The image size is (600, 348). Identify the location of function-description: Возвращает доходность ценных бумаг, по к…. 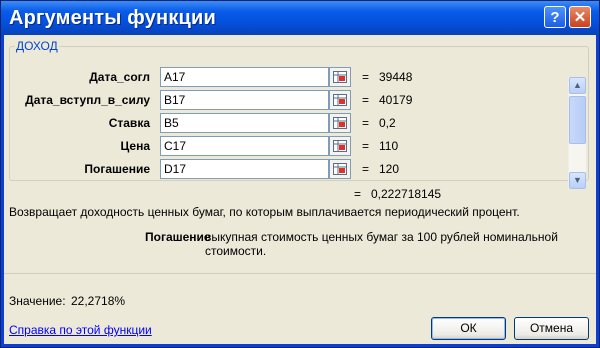
(264, 212).